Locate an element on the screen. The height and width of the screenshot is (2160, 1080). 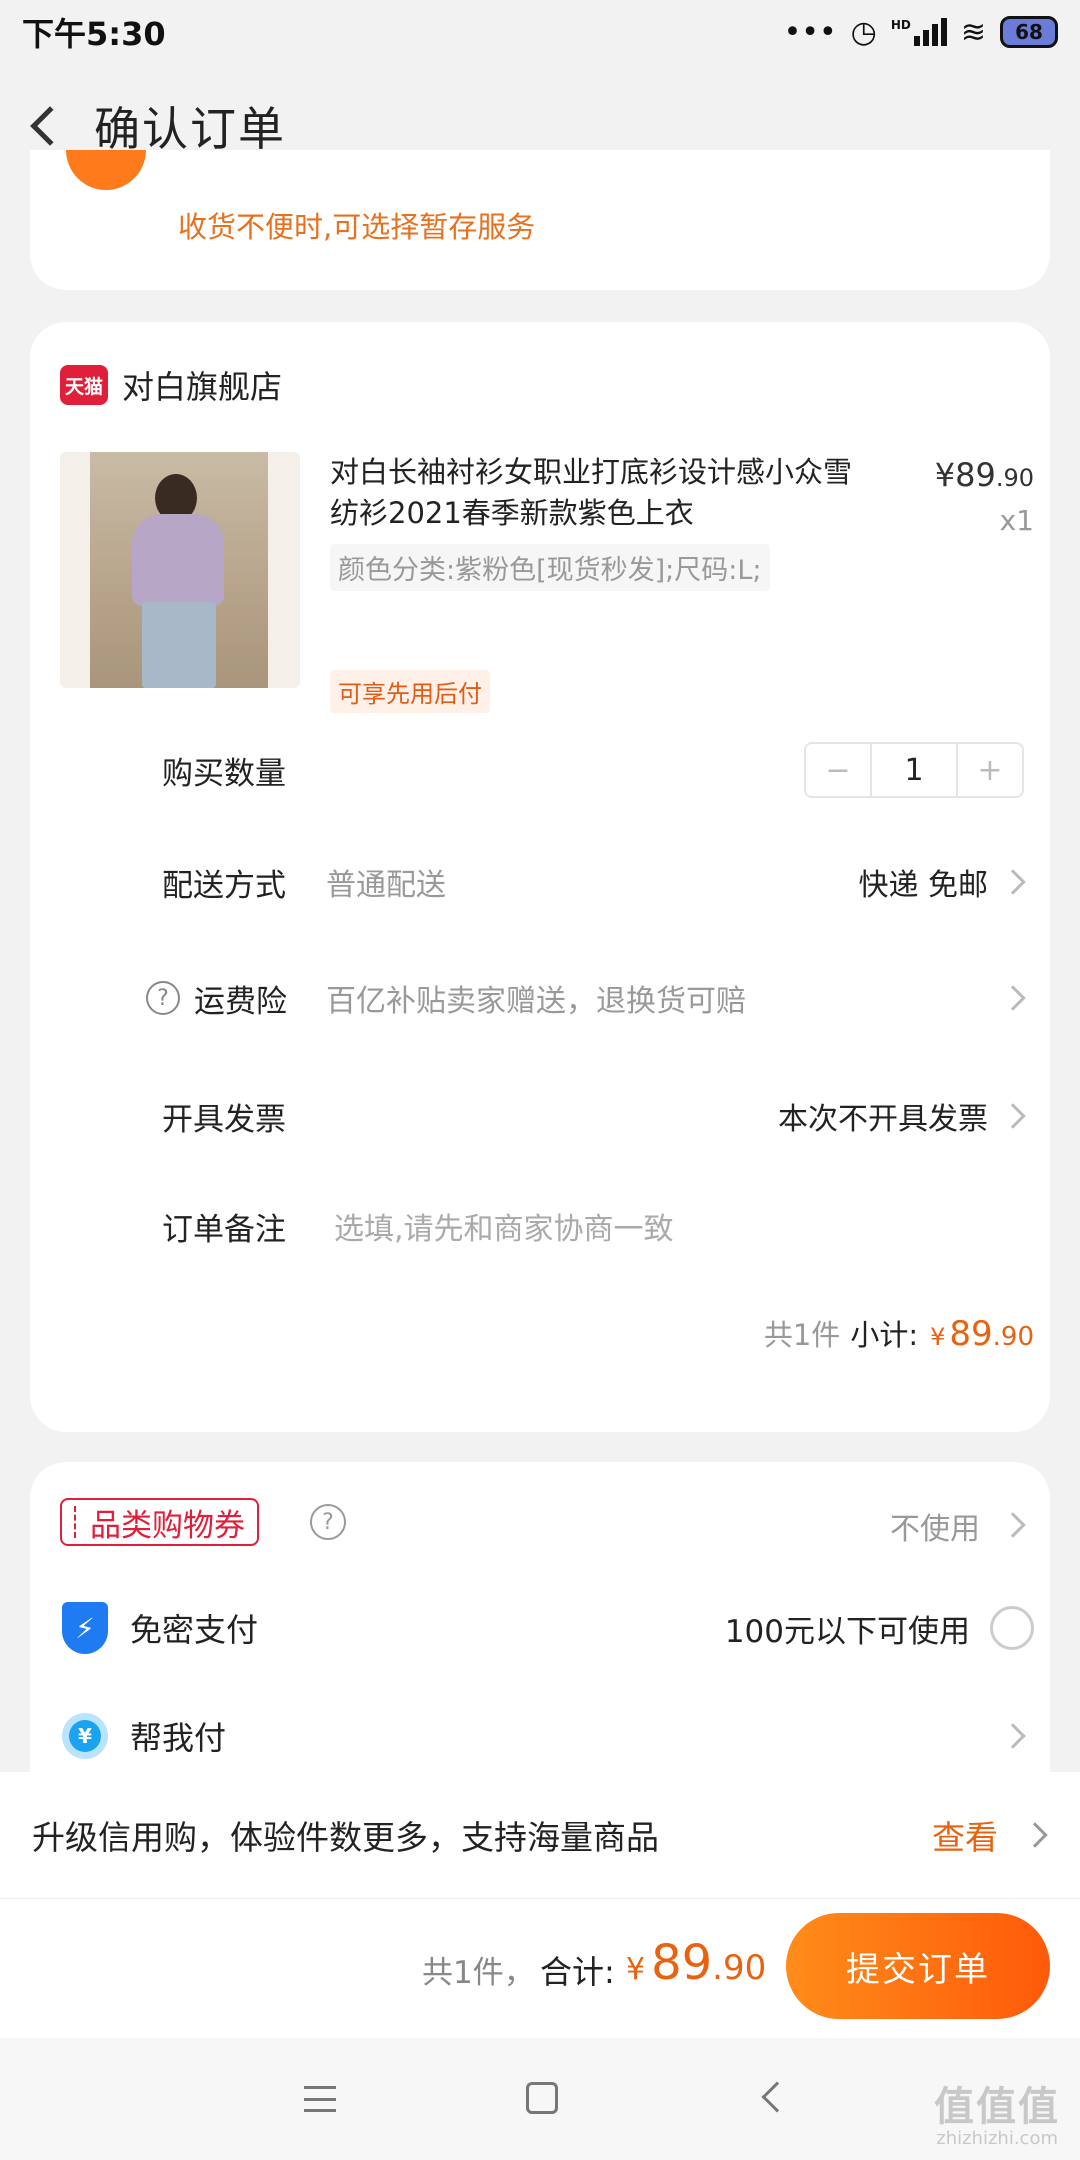
insurance-label: 运费险 is located at coordinates (240, 1001).